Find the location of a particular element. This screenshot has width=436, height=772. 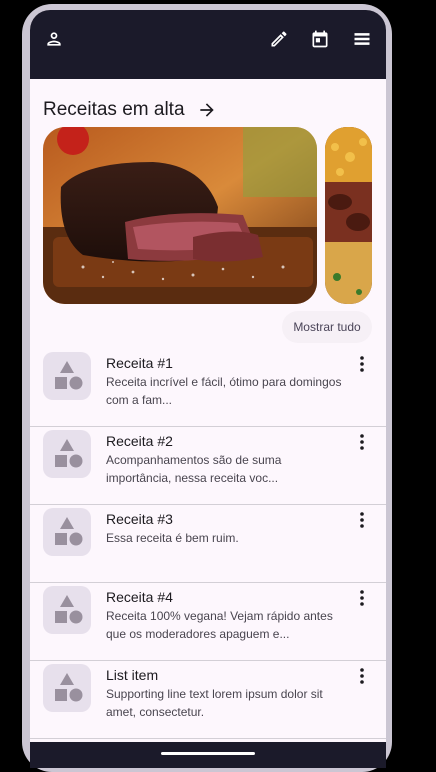

home-indicator is located at coordinates (208, 753).